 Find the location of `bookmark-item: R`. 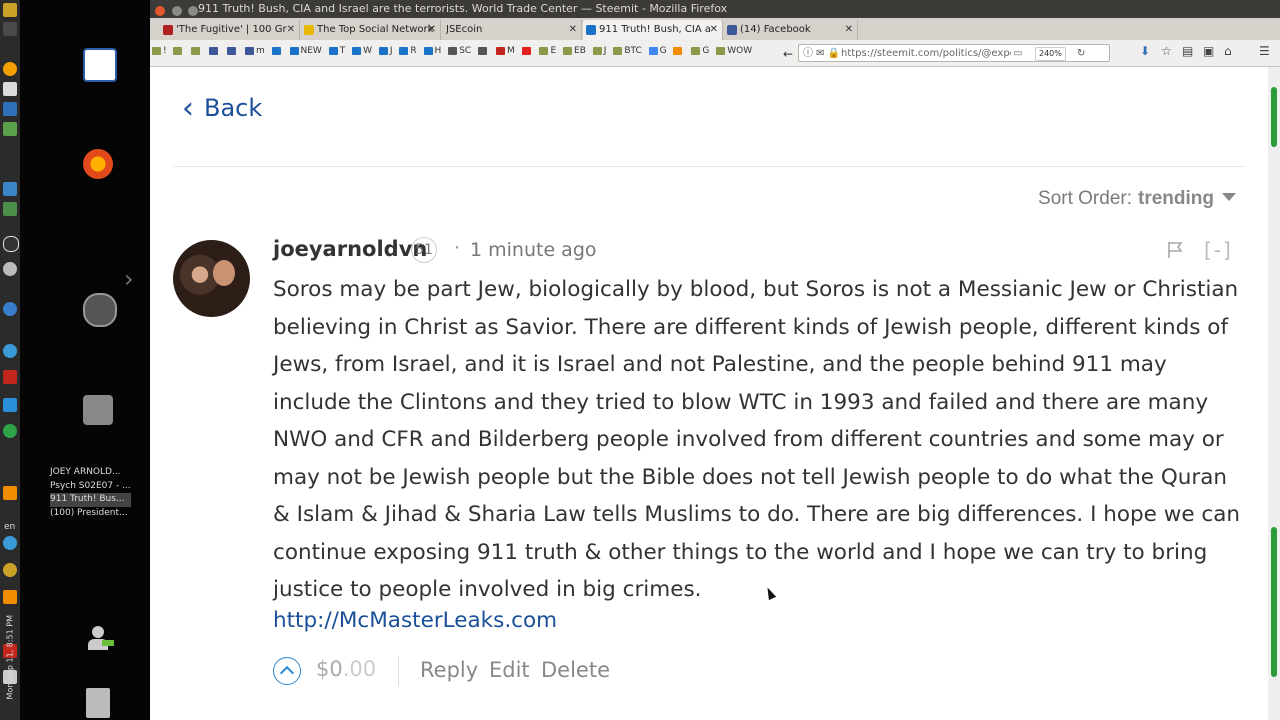

bookmark-item: R is located at coordinates (408, 51).